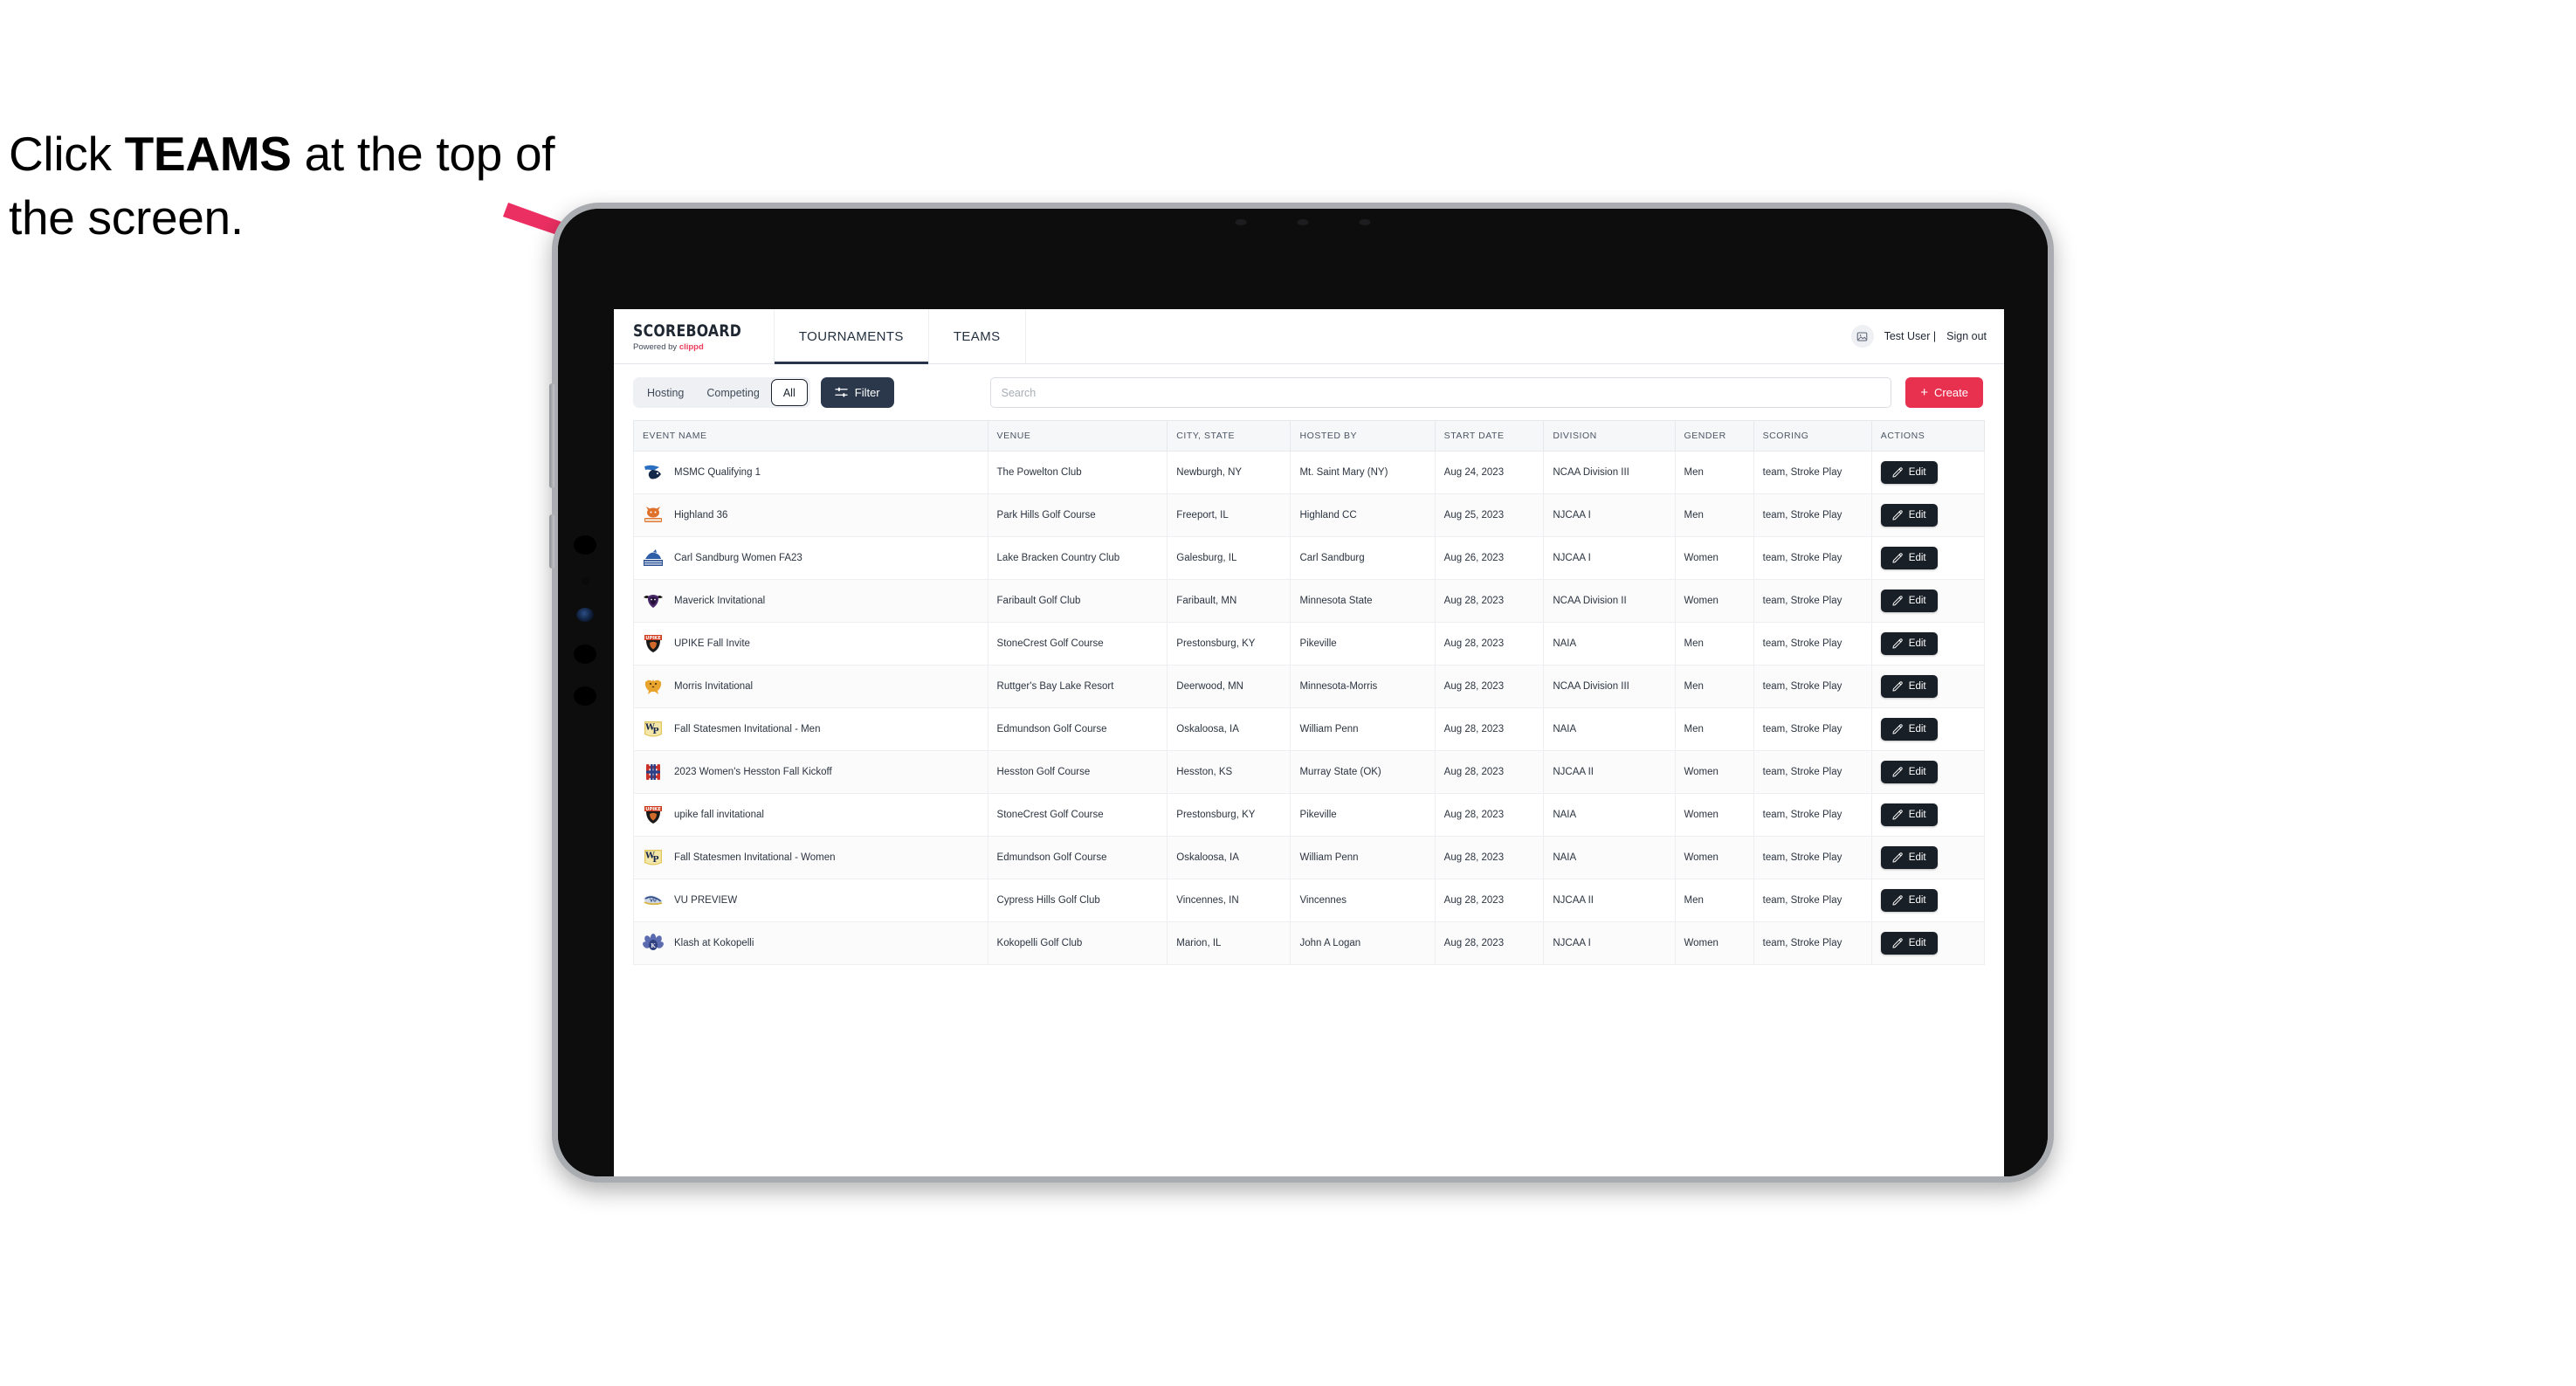  I want to click on cell-hosted-by: Minnesota State, so click(1363, 601).